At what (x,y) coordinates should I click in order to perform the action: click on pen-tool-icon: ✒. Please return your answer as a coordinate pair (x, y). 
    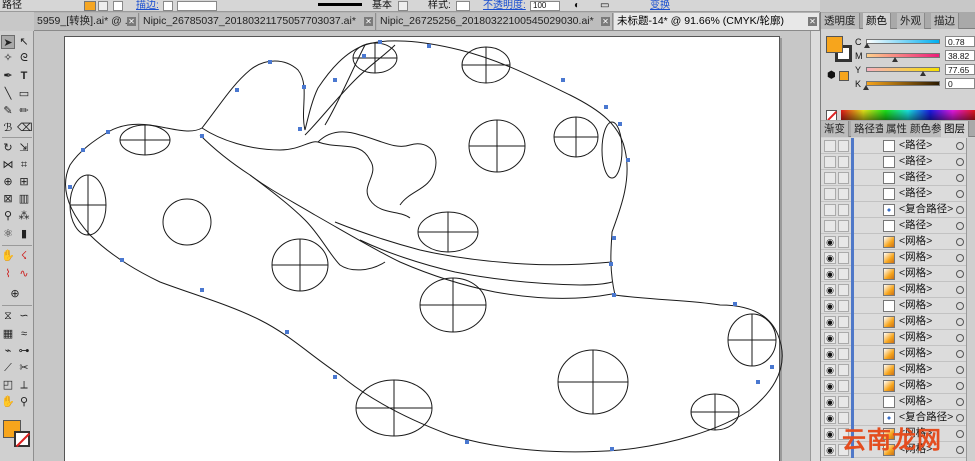
    Looking at the image, I should click on (8, 76).